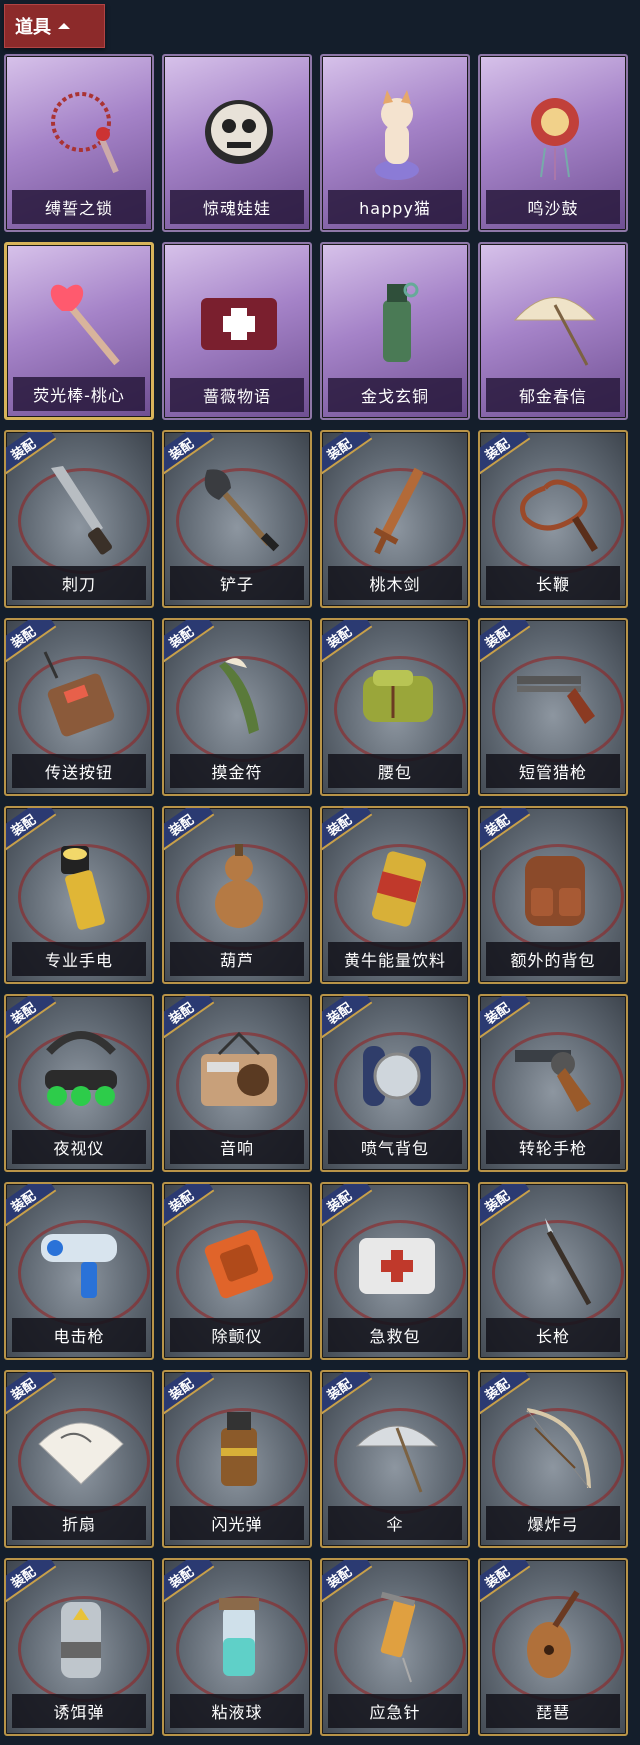  I want to click on item-name: 应急针, so click(395, 1711).